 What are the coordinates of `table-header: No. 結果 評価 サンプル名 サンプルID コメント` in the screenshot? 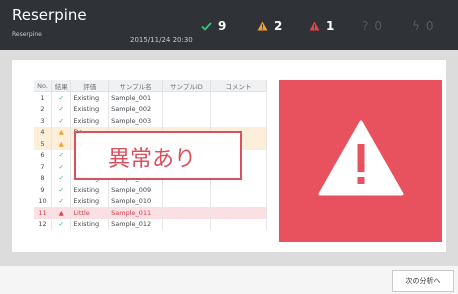 It's located at (151, 86).